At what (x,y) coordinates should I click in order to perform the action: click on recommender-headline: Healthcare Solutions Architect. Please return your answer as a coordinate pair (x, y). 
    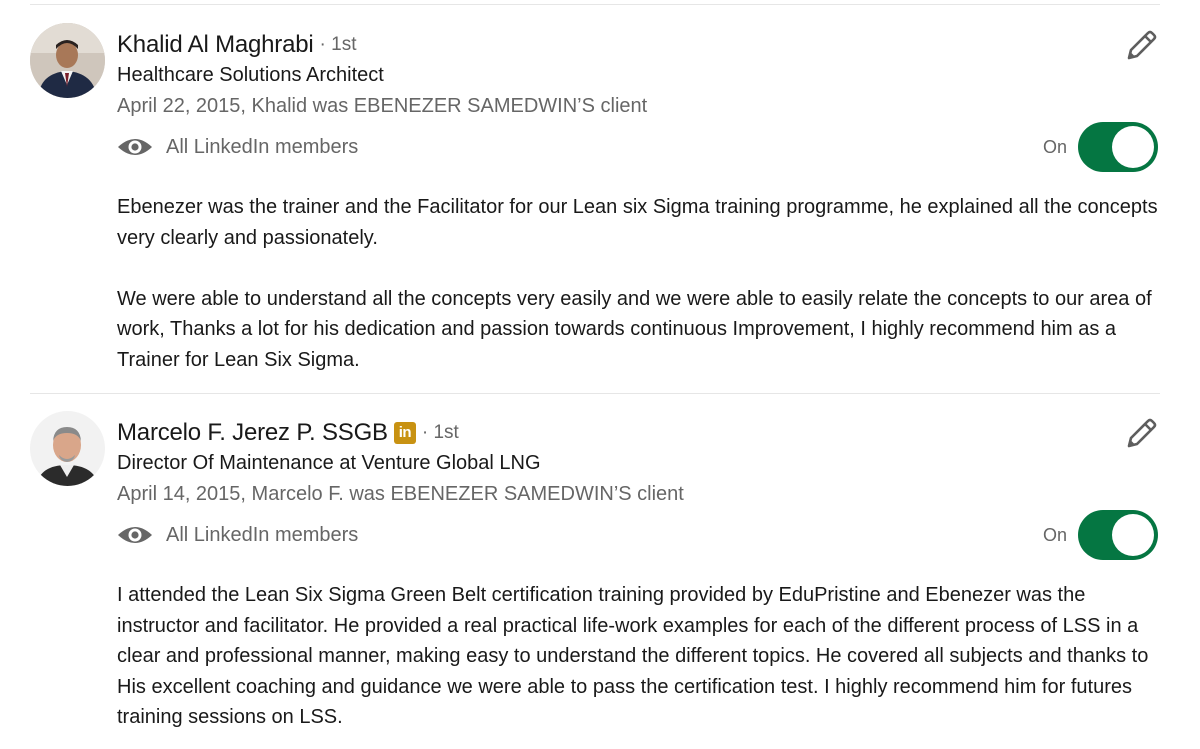
    Looking at the image, I should click on (250, 75).